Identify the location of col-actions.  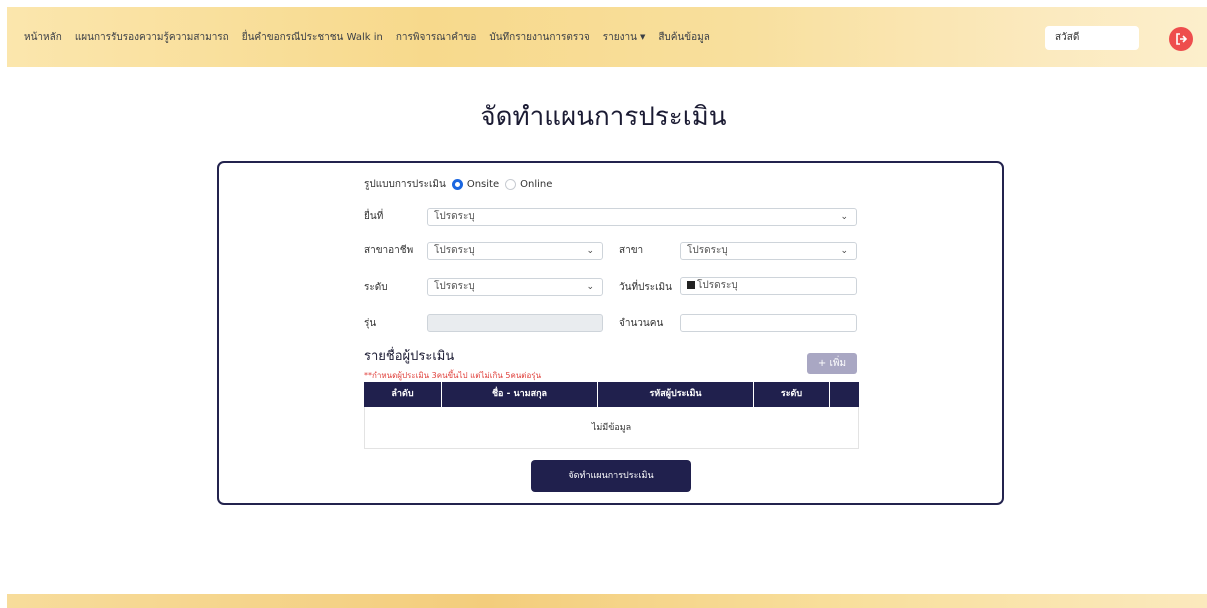
(844, 394).